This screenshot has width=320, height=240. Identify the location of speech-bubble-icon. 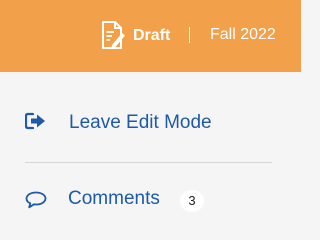
(36, 200).